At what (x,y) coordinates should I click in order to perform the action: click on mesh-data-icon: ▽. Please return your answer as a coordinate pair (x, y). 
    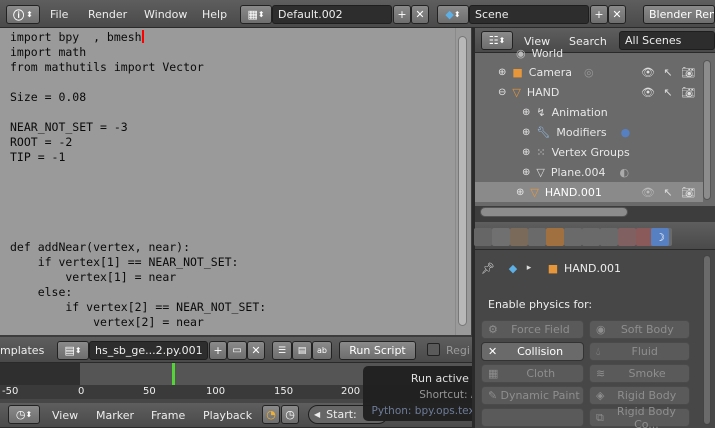
    Looking at the image, I should click on (540, 172).